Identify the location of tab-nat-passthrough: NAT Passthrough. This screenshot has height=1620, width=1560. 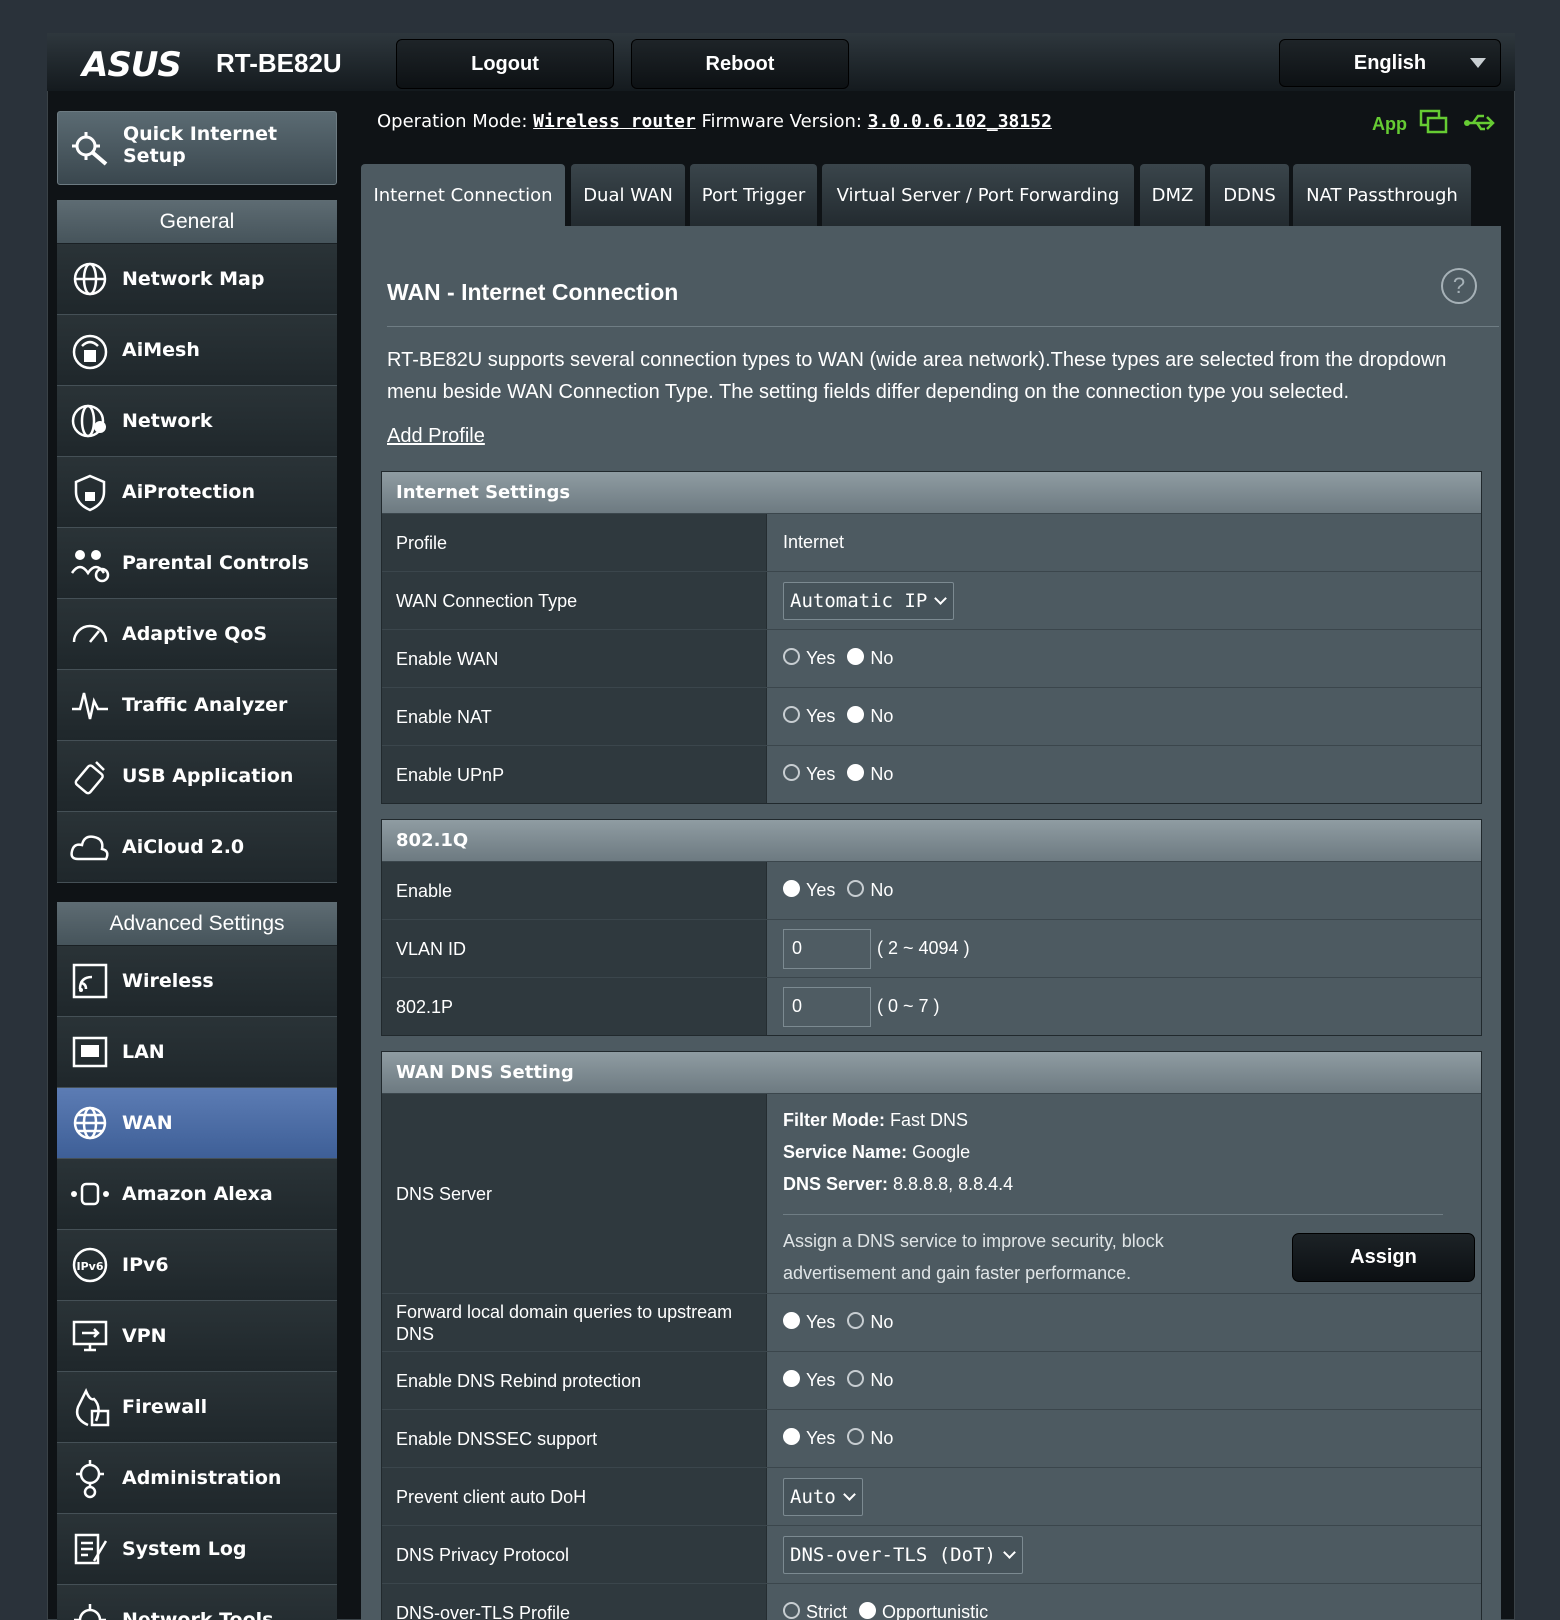
(1382, 195).